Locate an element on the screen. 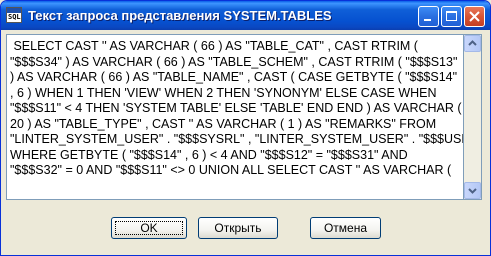 Image resolution: width=491 pixels, height=256 pixels. scroll-up-button is located at coordinates (472, 43).